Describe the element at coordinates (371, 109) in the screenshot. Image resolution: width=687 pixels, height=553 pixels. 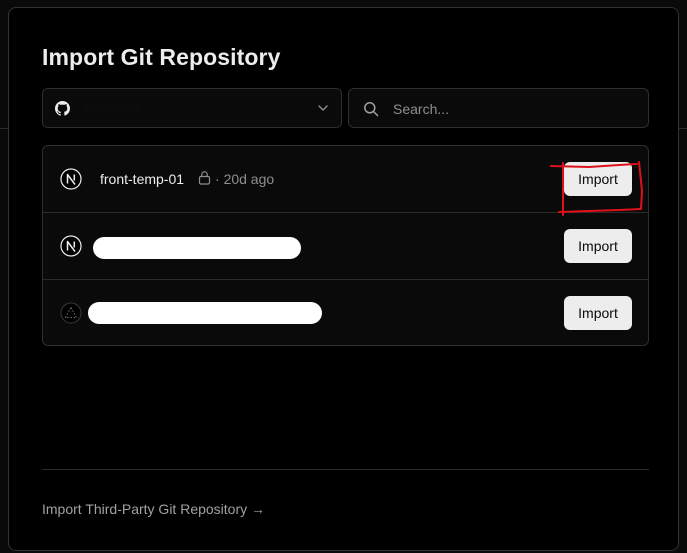
I see `search-icon` at that location.